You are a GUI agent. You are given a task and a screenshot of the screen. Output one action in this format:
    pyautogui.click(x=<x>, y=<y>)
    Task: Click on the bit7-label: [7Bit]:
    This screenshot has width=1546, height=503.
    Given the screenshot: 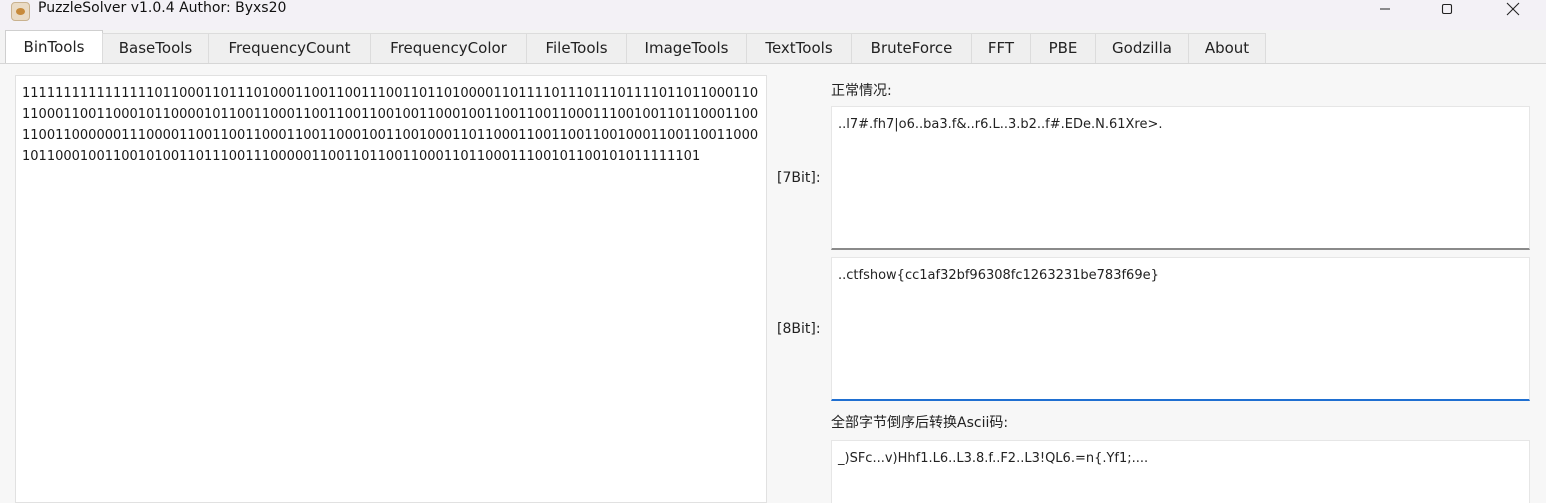 What is the action you would take?
    pyautogui.click(x=799, y=178)
    